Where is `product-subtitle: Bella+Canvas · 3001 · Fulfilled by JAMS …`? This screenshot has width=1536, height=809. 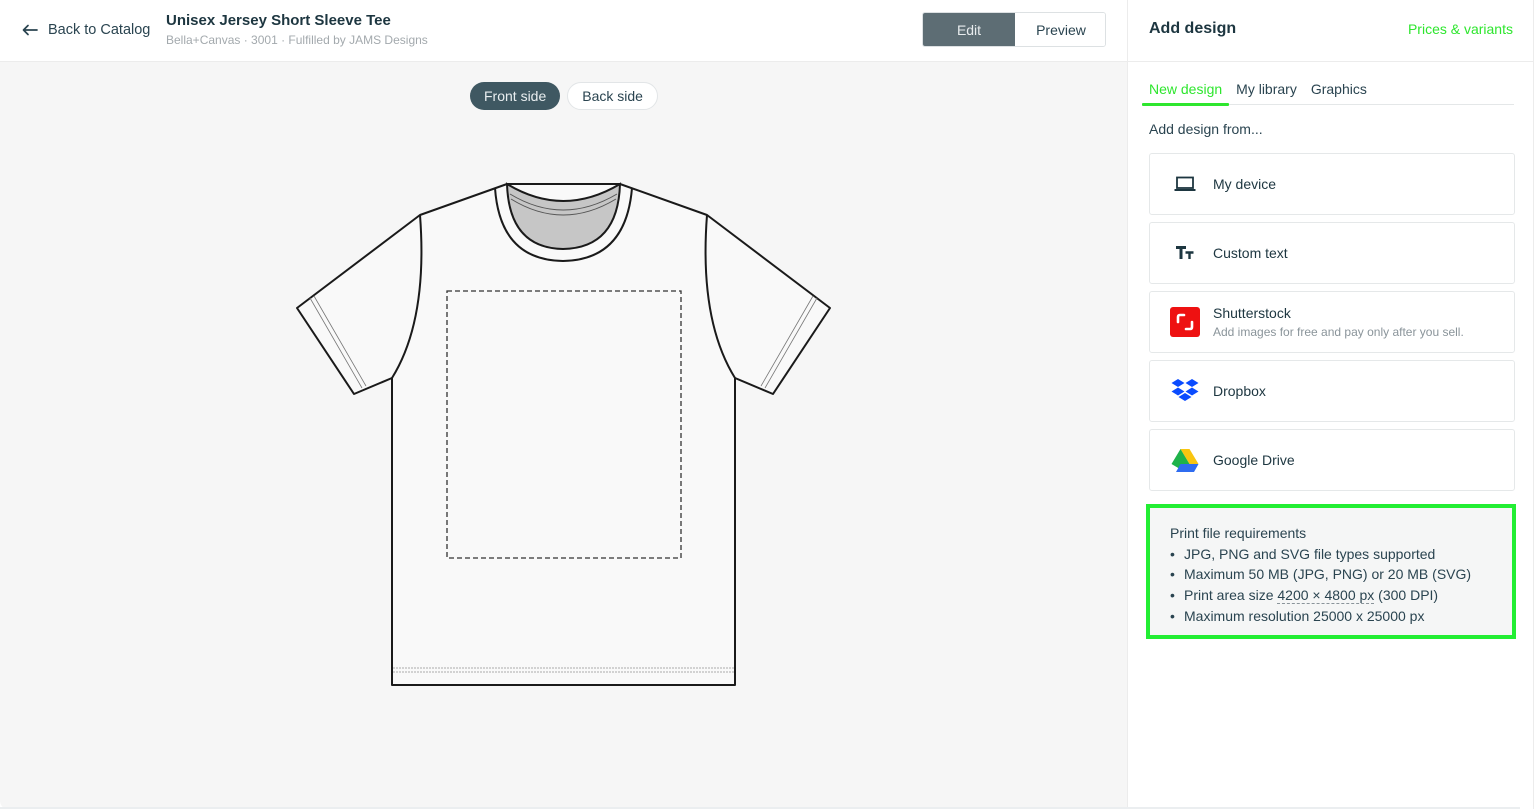
product-subtitle: Bella+Canvas · 3001 · Fulfilled by JAMS … is located at coordinates (297, 40).